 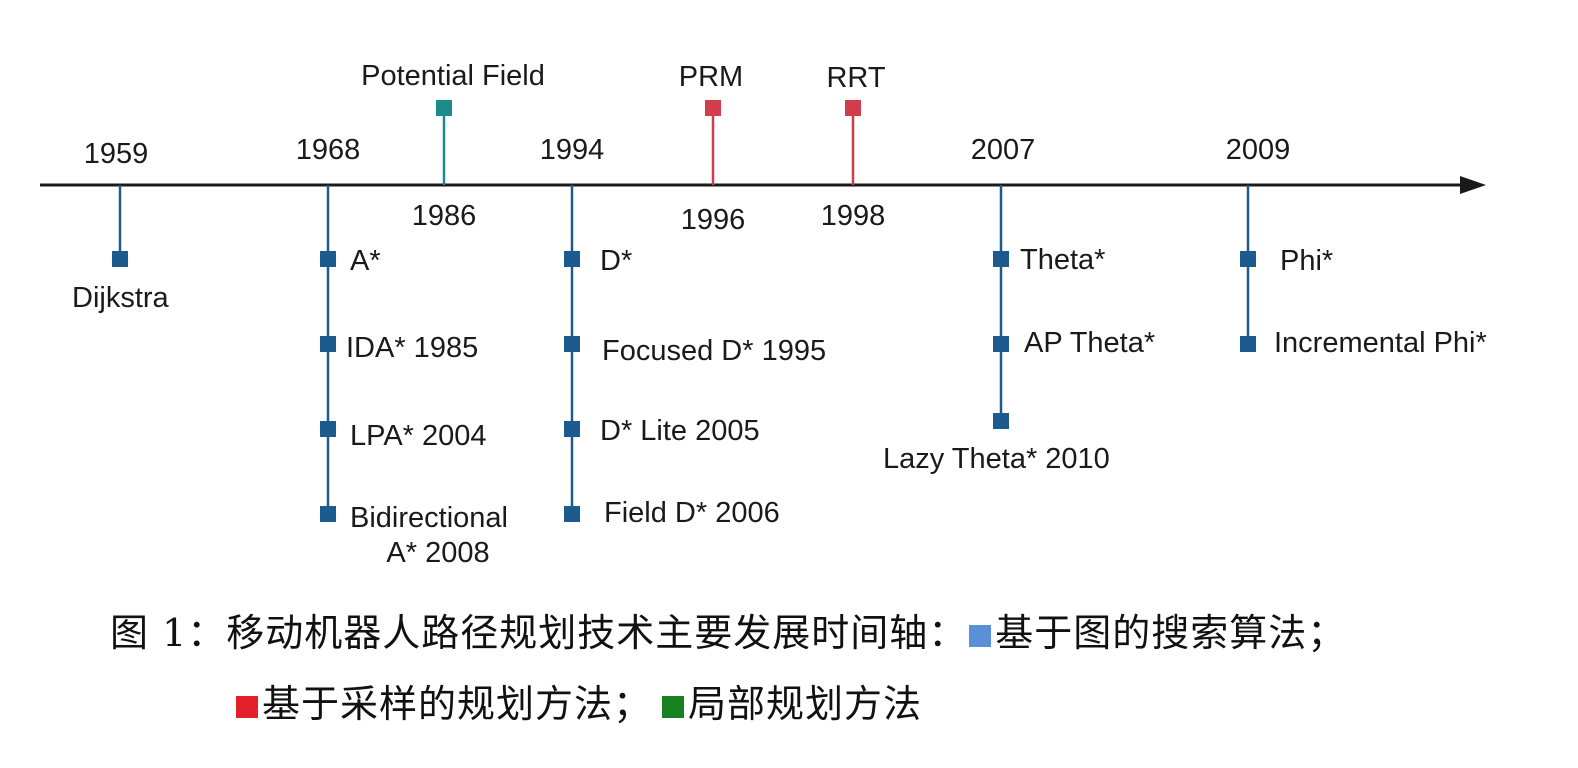 I want to click on algorithm-label: Field D* 2006, so click(x=692, y=513).